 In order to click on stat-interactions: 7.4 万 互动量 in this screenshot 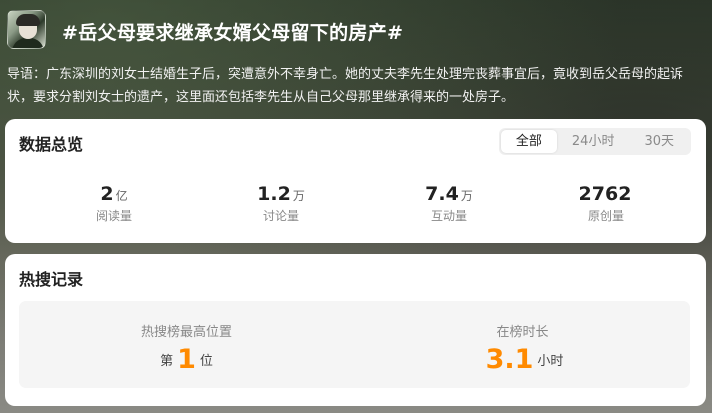, I will do `click(449, 203)`.